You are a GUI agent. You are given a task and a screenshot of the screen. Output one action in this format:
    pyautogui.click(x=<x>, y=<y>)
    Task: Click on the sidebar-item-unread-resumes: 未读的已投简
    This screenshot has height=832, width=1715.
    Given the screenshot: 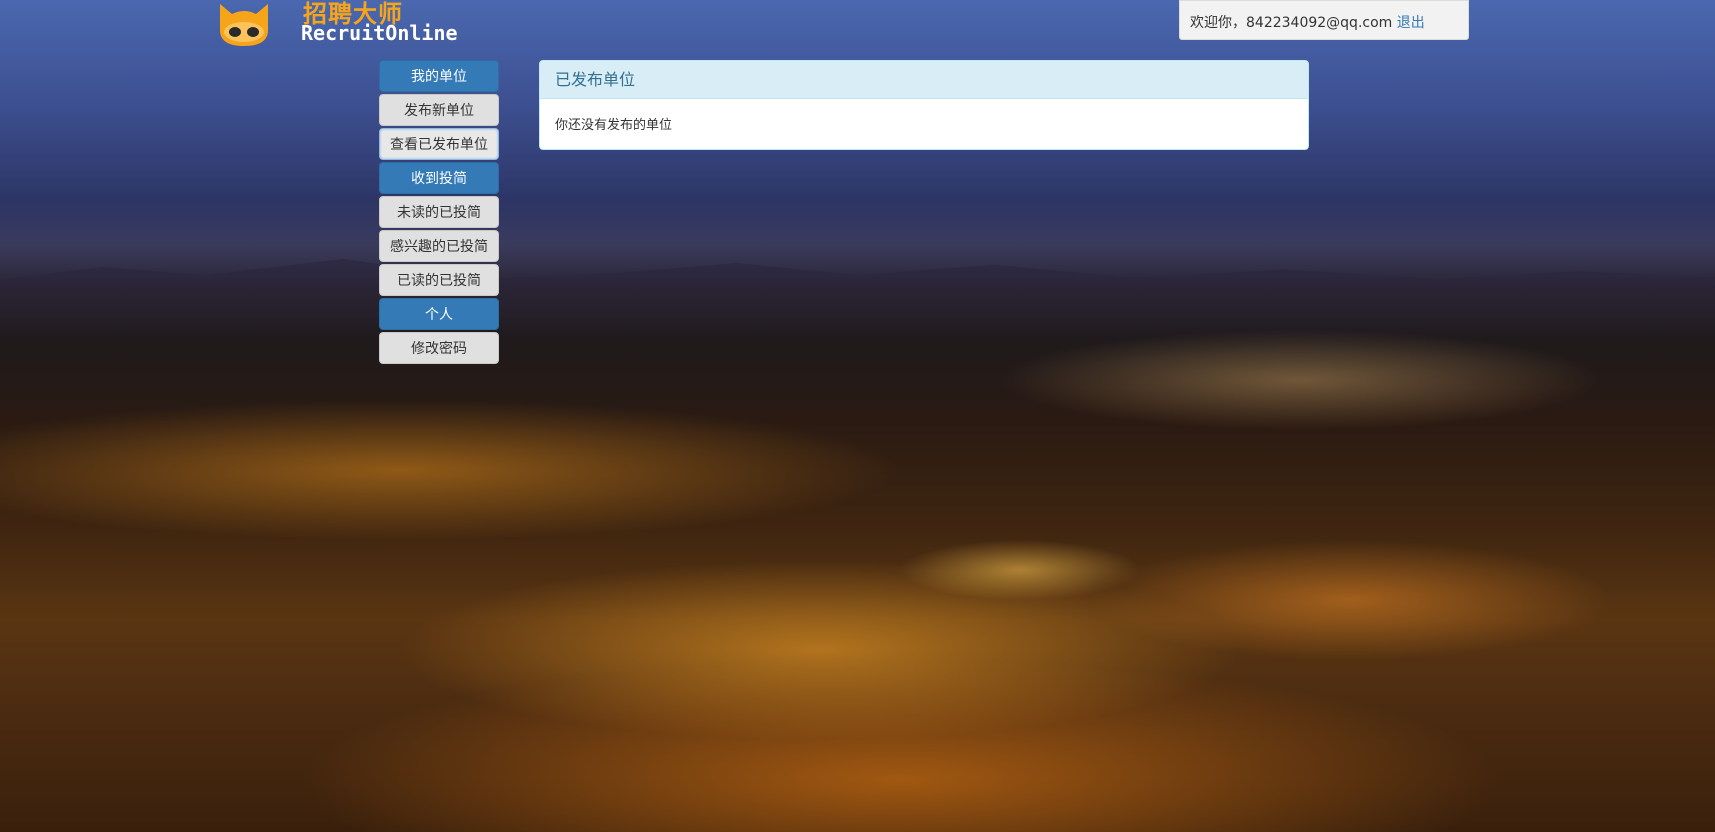 What is the action you would take?
    pyautogui.click(x=439, y=212)
    